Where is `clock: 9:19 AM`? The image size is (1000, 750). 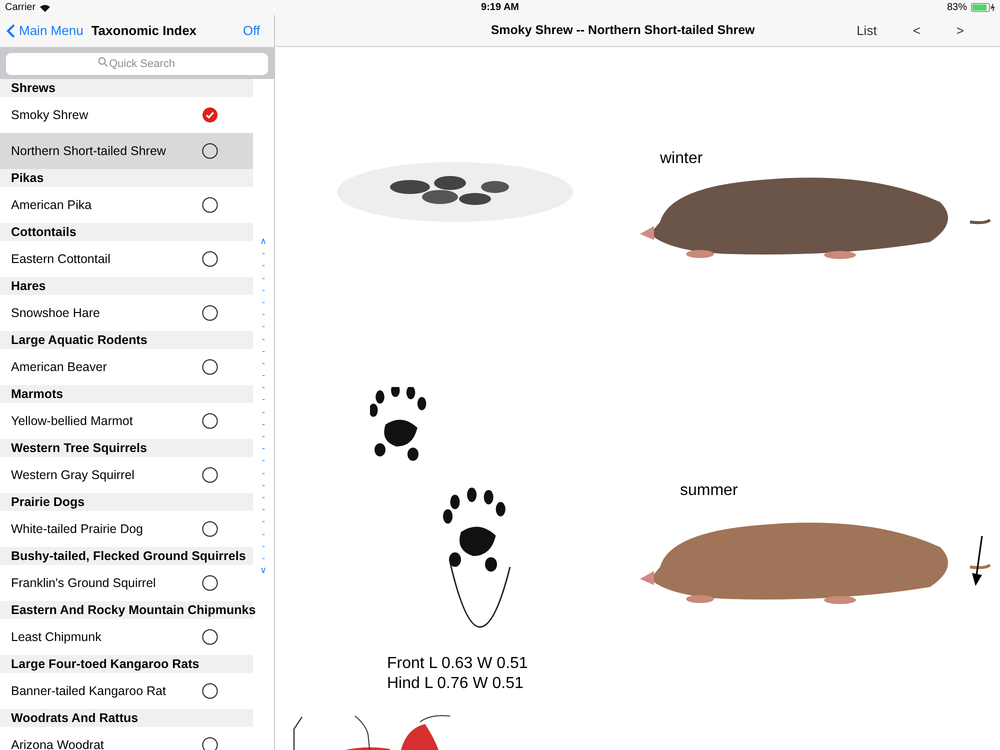
clock: 9:19 AM is located at coordinates (500, 8).